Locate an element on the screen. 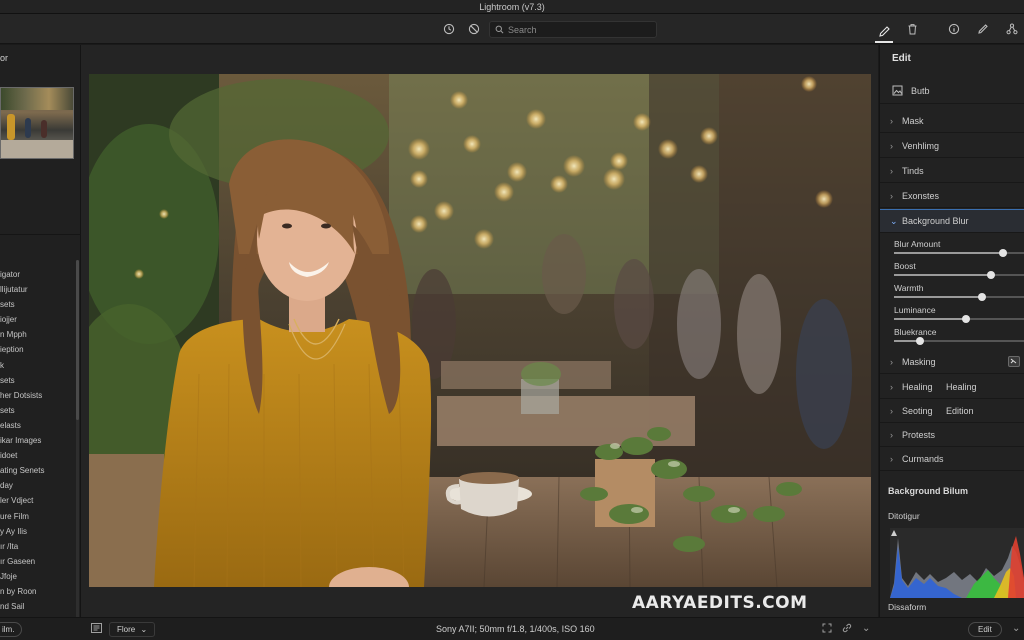  navigator-thumbnail is located at coordinates (37, 123).